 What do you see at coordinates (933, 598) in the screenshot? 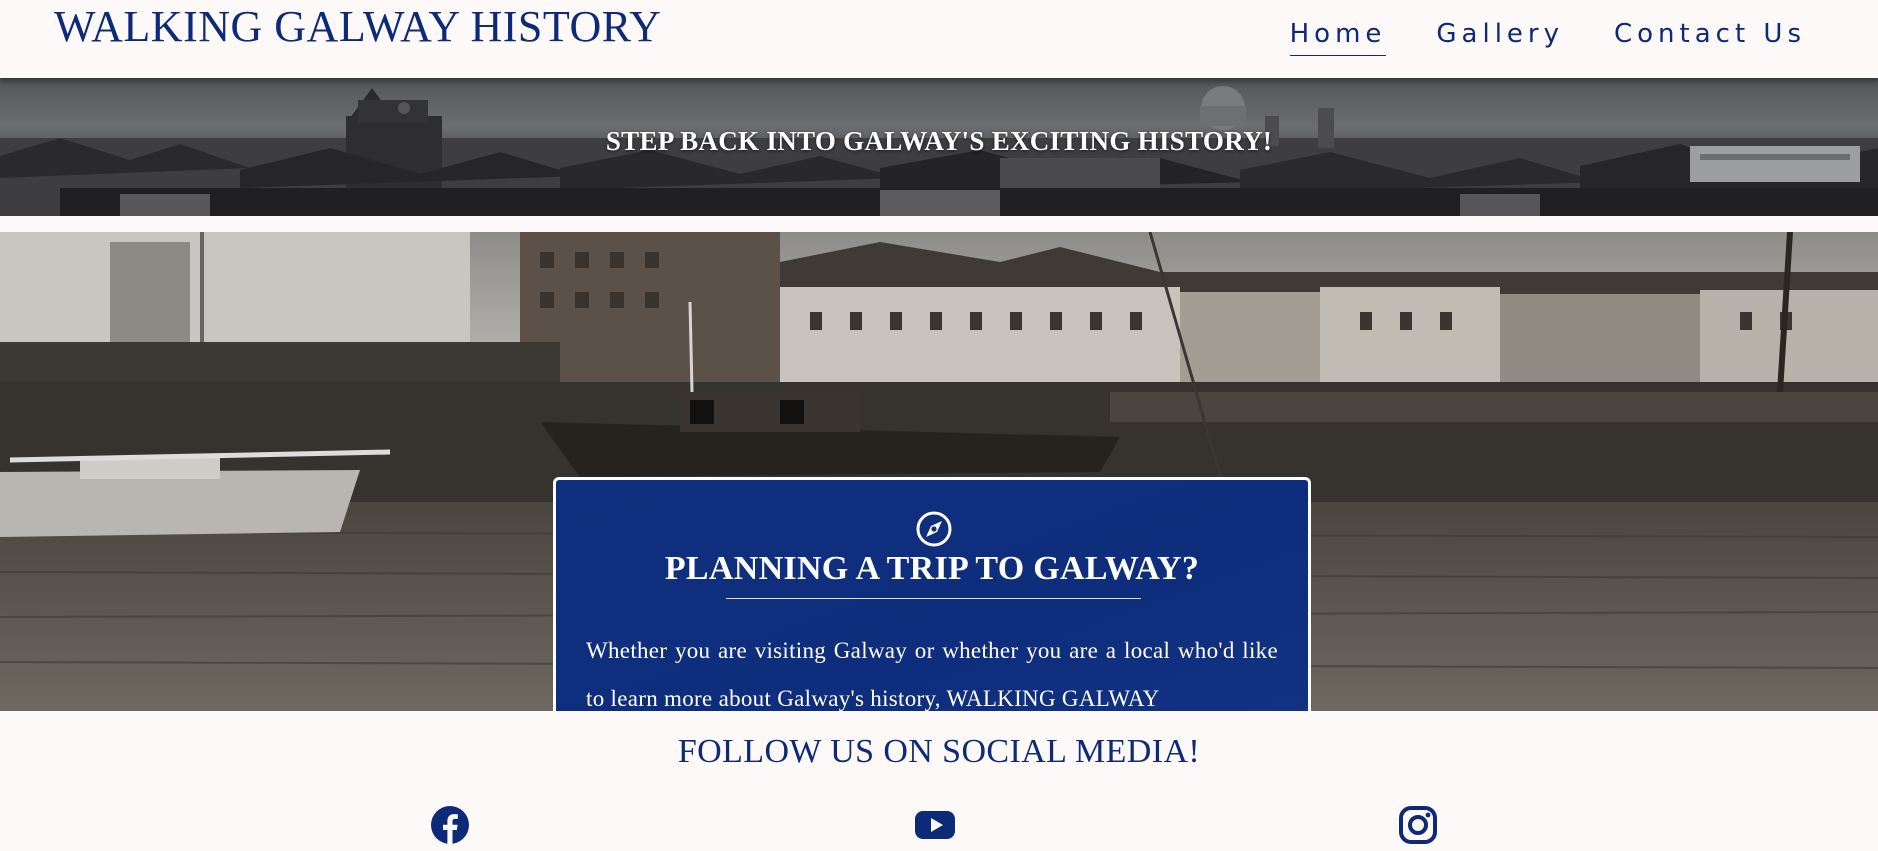
I see `trip-card-divider` at bounding box center [933, 598].